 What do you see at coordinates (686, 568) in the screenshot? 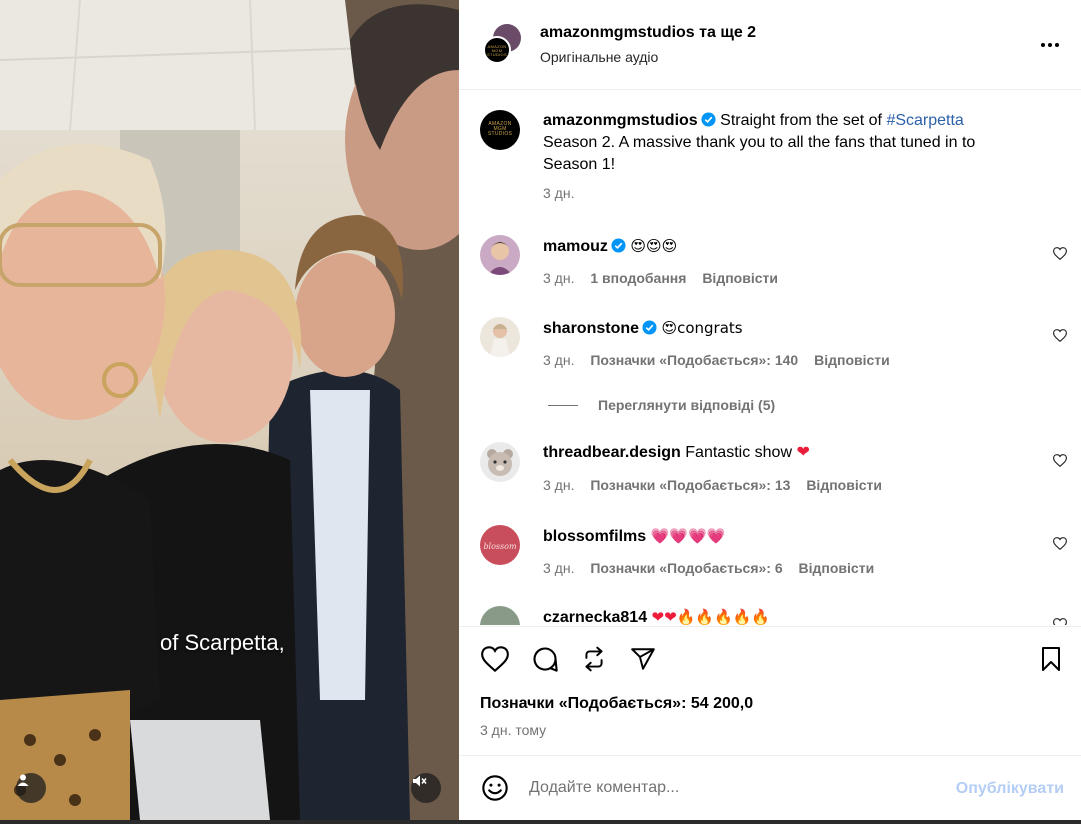
I see `comment-likes-link: Позначки «Подобається»: 6` at bounding box center [686, 568].